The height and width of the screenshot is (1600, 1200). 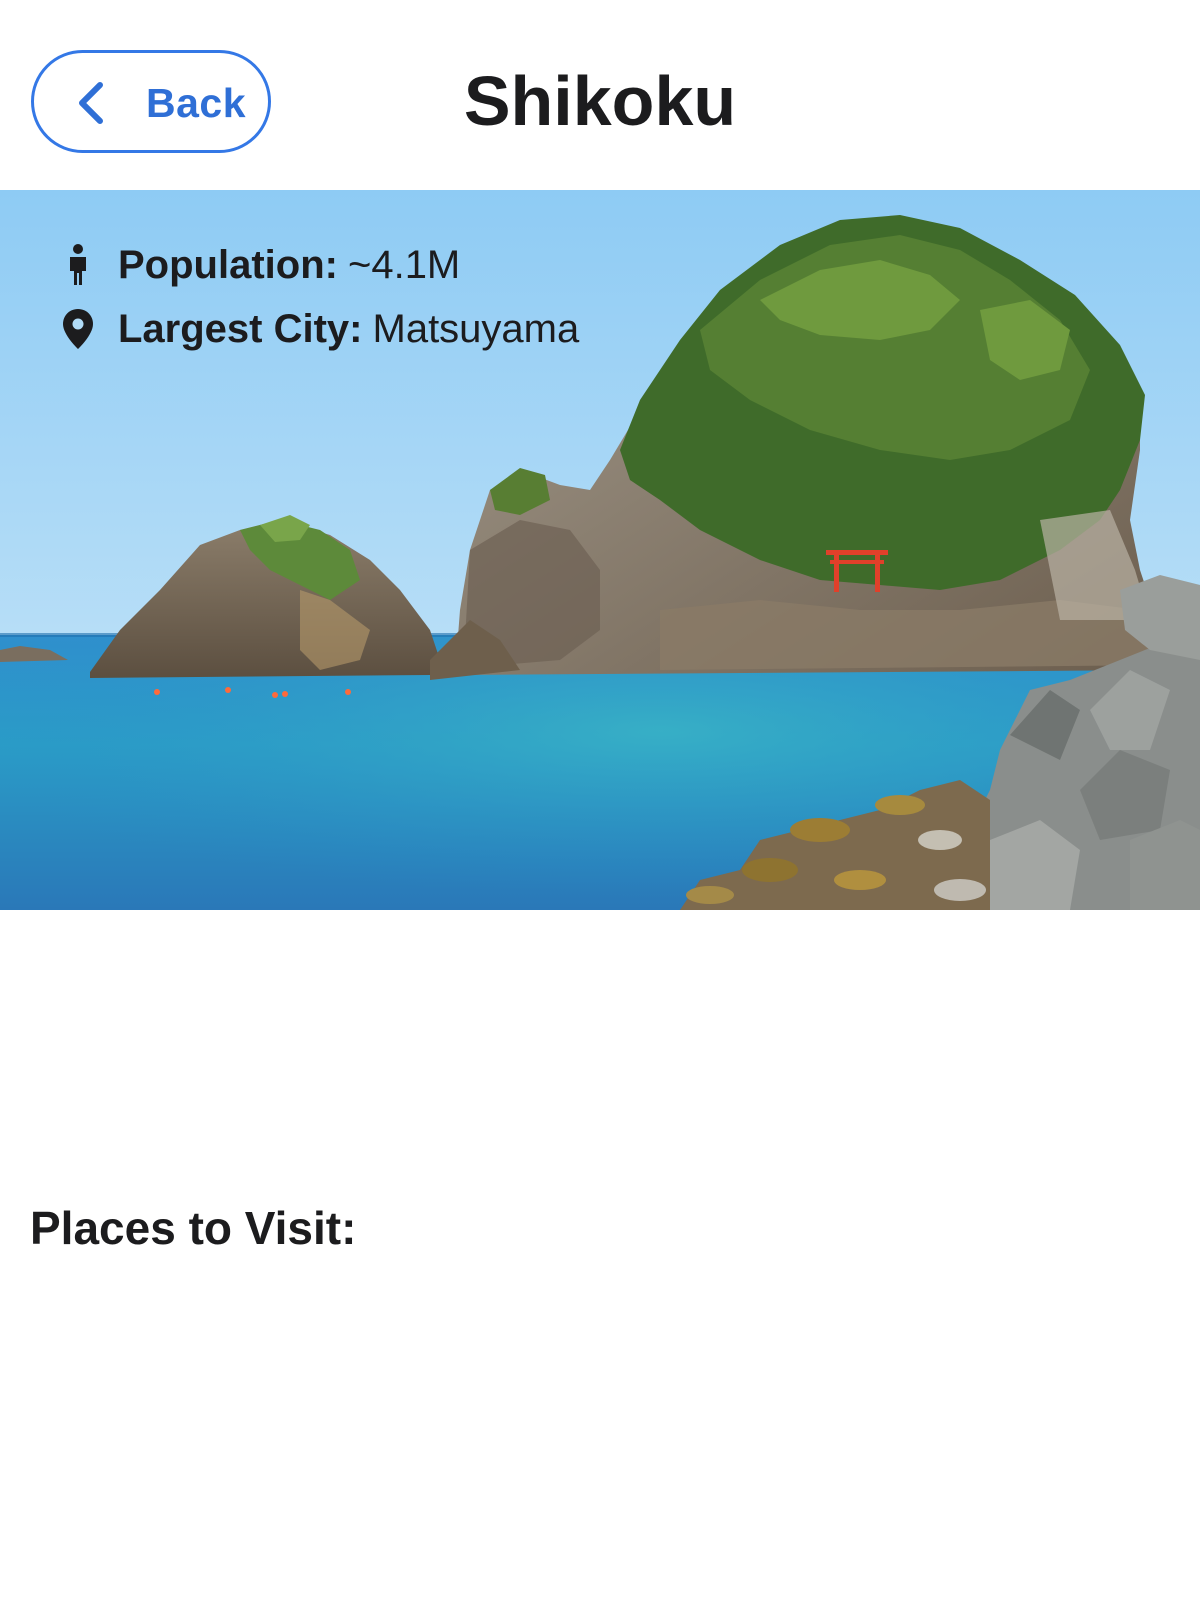 What do you see at coordinates (240, 329) in the screenshot?
I see `largest-city-label: Largest City:` at bounding box center [240, 329].